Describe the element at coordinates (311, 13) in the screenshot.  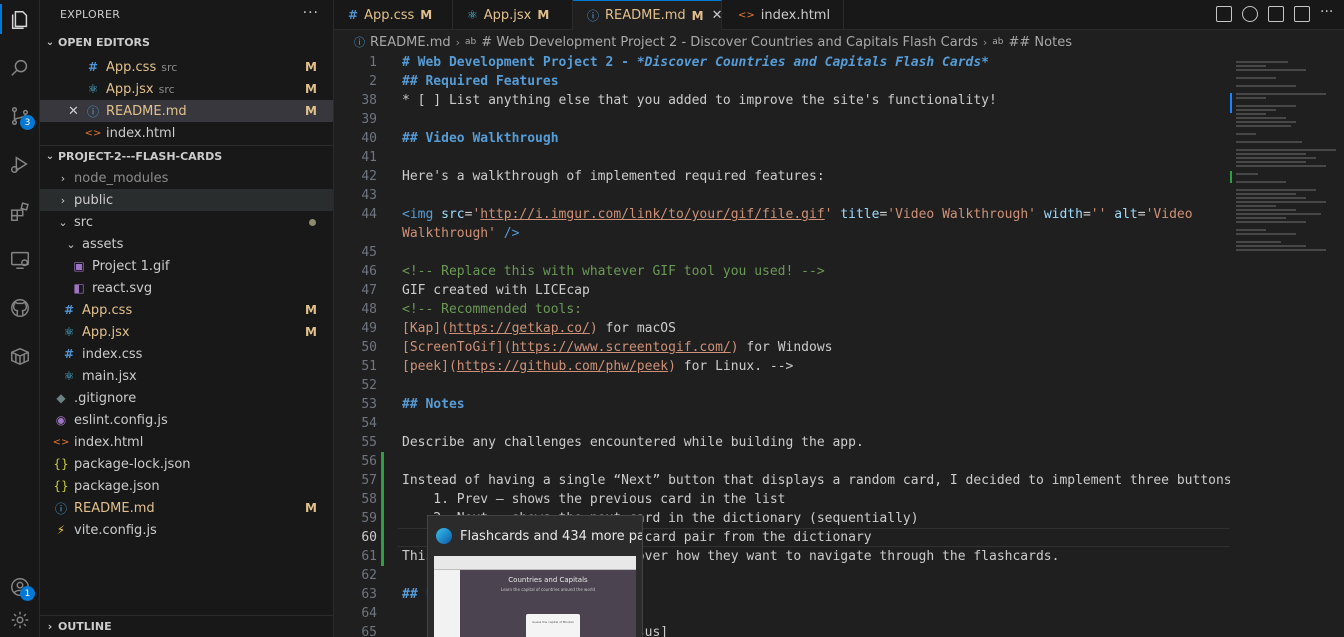
I see `explorer-more-actions: ···` at that location.